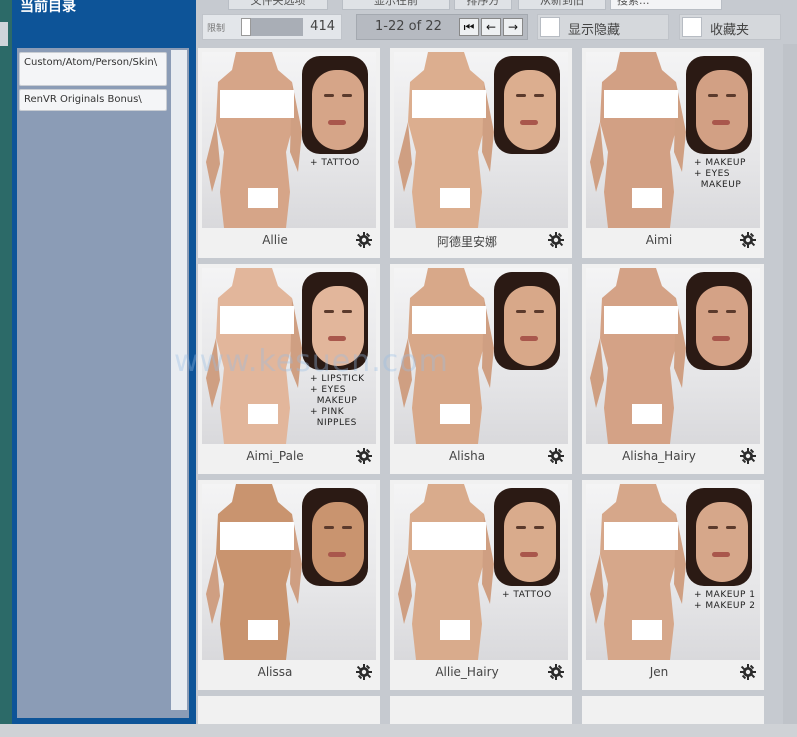 The height and width of the screenshot is (737, 797). I want to click on skin-card: Alisha, so click(481, 369).